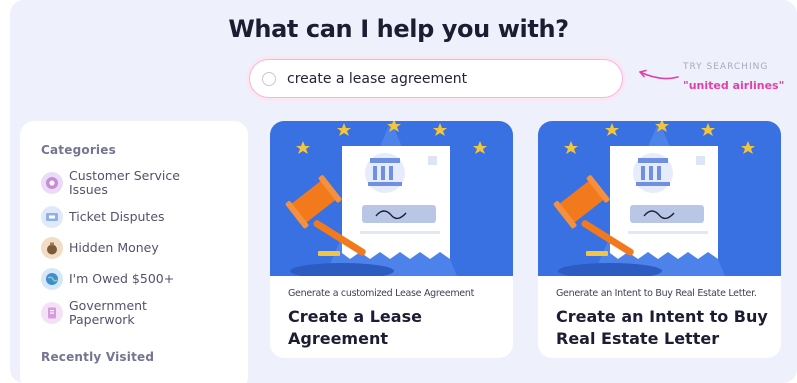 This screenshot has width=797, height=383. I want to click on arrow-left-icon, so click(659, 74).